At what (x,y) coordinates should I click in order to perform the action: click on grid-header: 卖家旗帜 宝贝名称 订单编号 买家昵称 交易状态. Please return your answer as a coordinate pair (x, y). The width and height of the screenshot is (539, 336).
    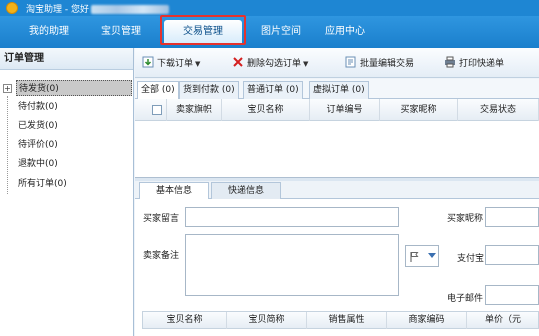
    Looking at the image, I should click on (337, 110).